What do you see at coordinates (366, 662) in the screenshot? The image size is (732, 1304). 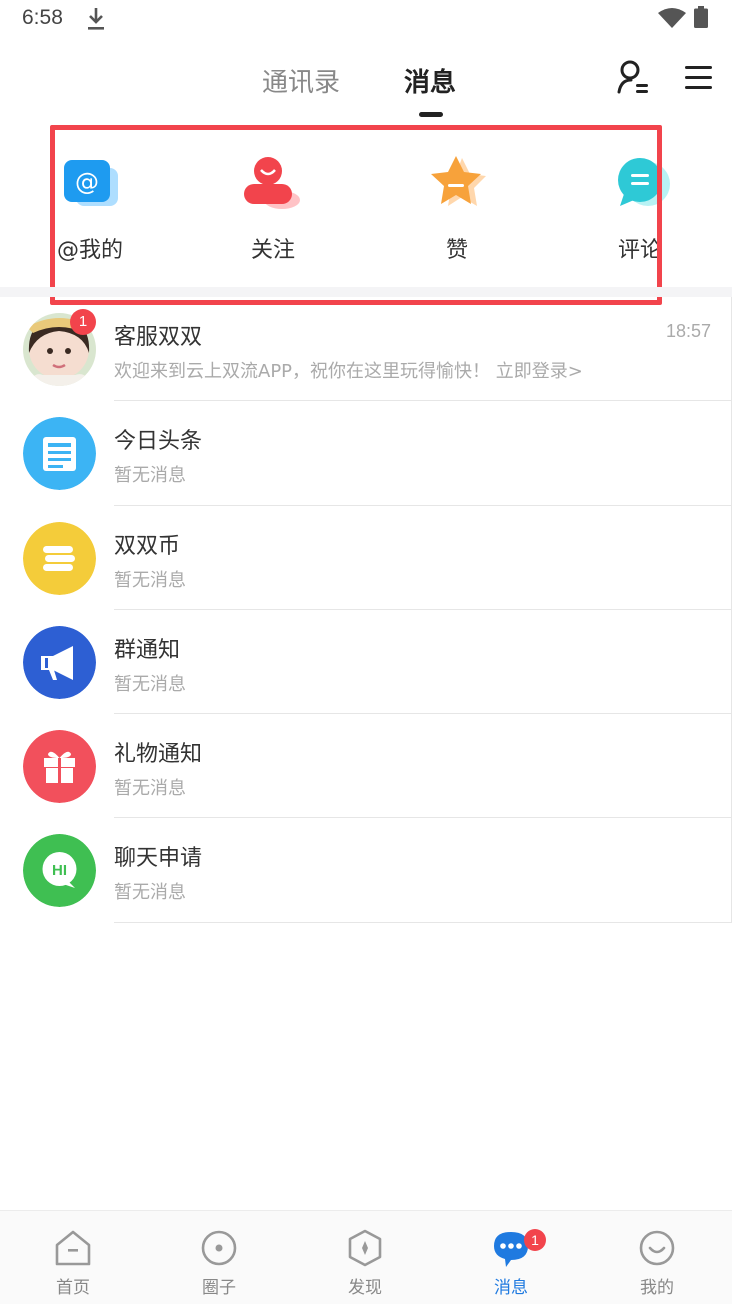 I see `message-row-group-notice: 群通知 暂无消息` at bounding box center [366, 662].